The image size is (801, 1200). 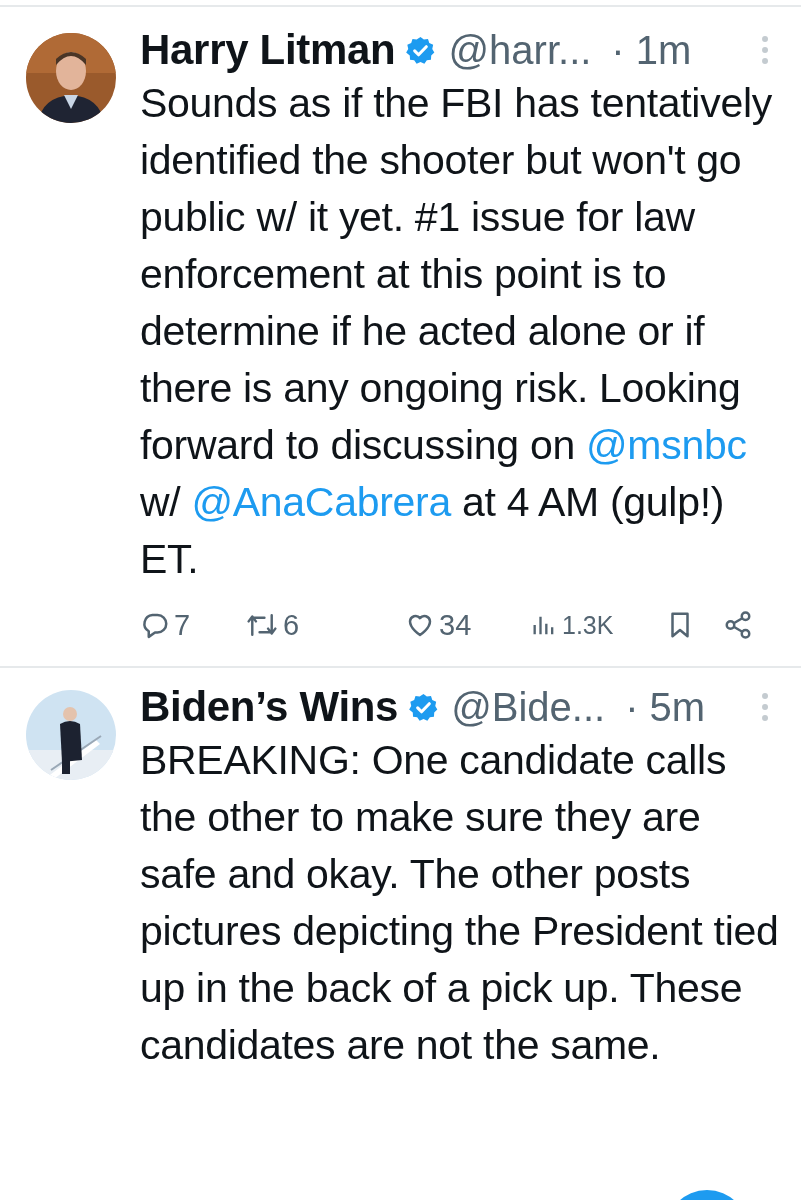 I want to click on views-button: 1.3K, so click(x=597, y=625).